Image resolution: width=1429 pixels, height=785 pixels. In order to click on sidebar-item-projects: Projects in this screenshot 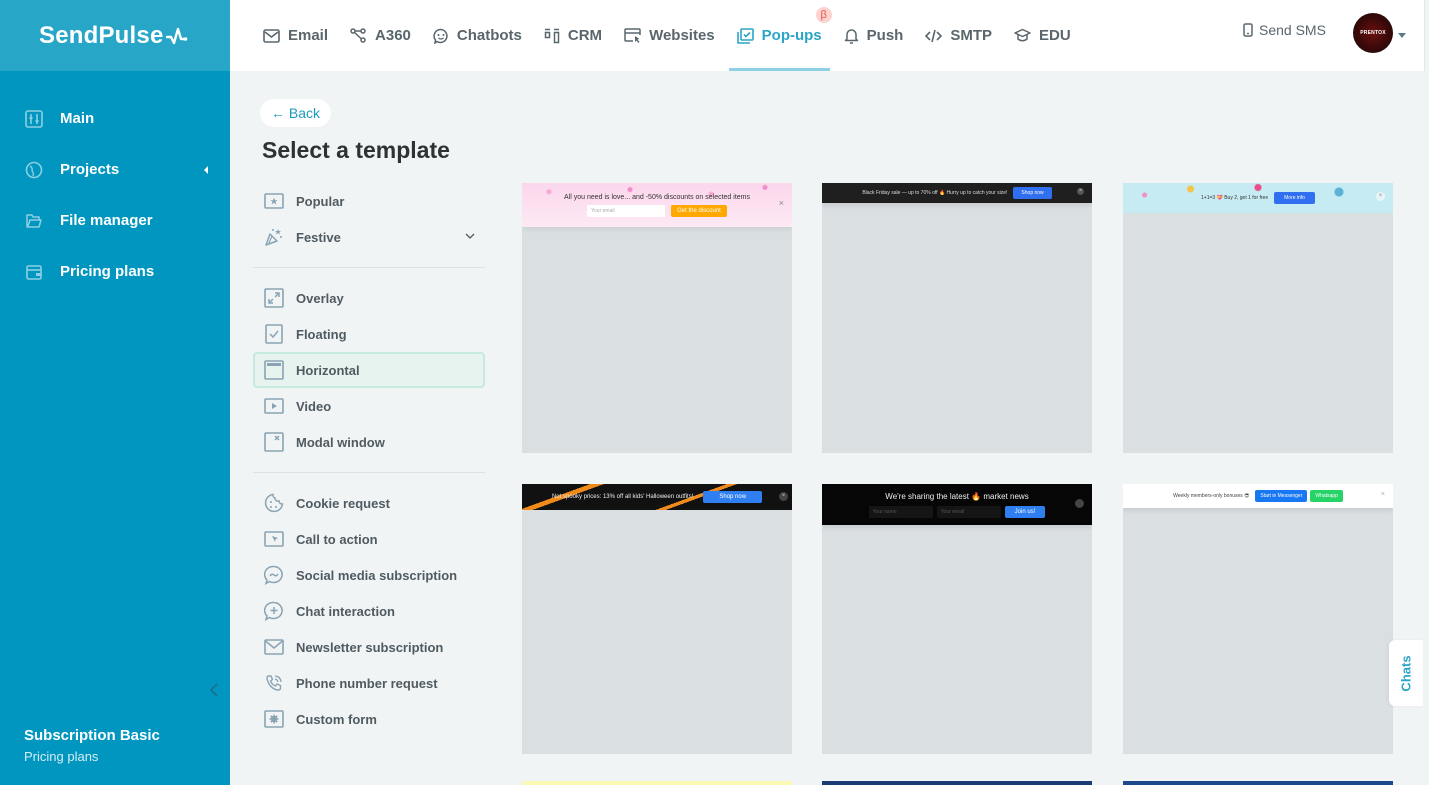, I will do `click(115, 169)`.